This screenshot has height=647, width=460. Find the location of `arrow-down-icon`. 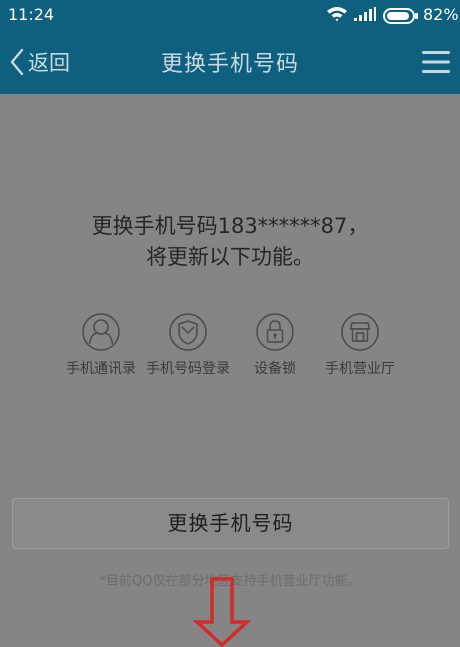

arrow-down-icon is located at coordinates (222, 612).